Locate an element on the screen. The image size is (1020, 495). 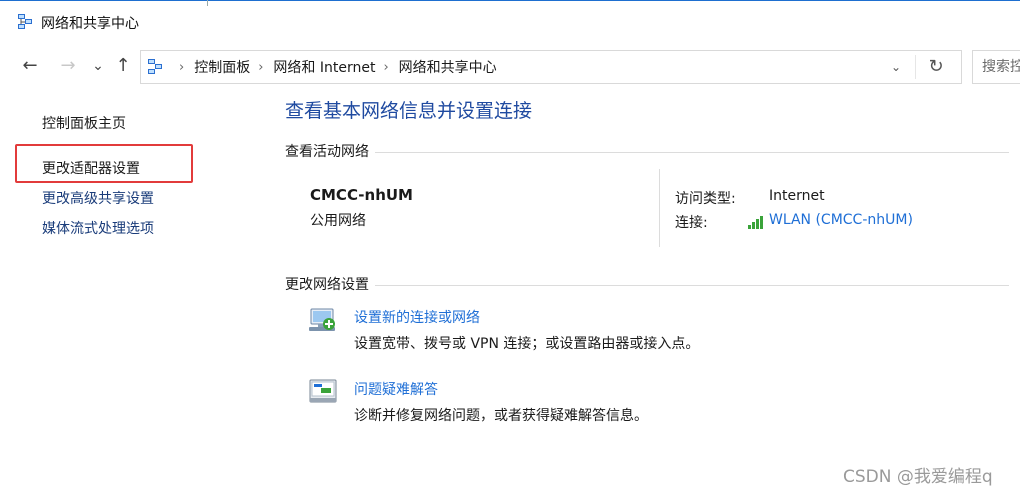
watermark: CSDN @我爱编程q is located at coordinates (918, 477).